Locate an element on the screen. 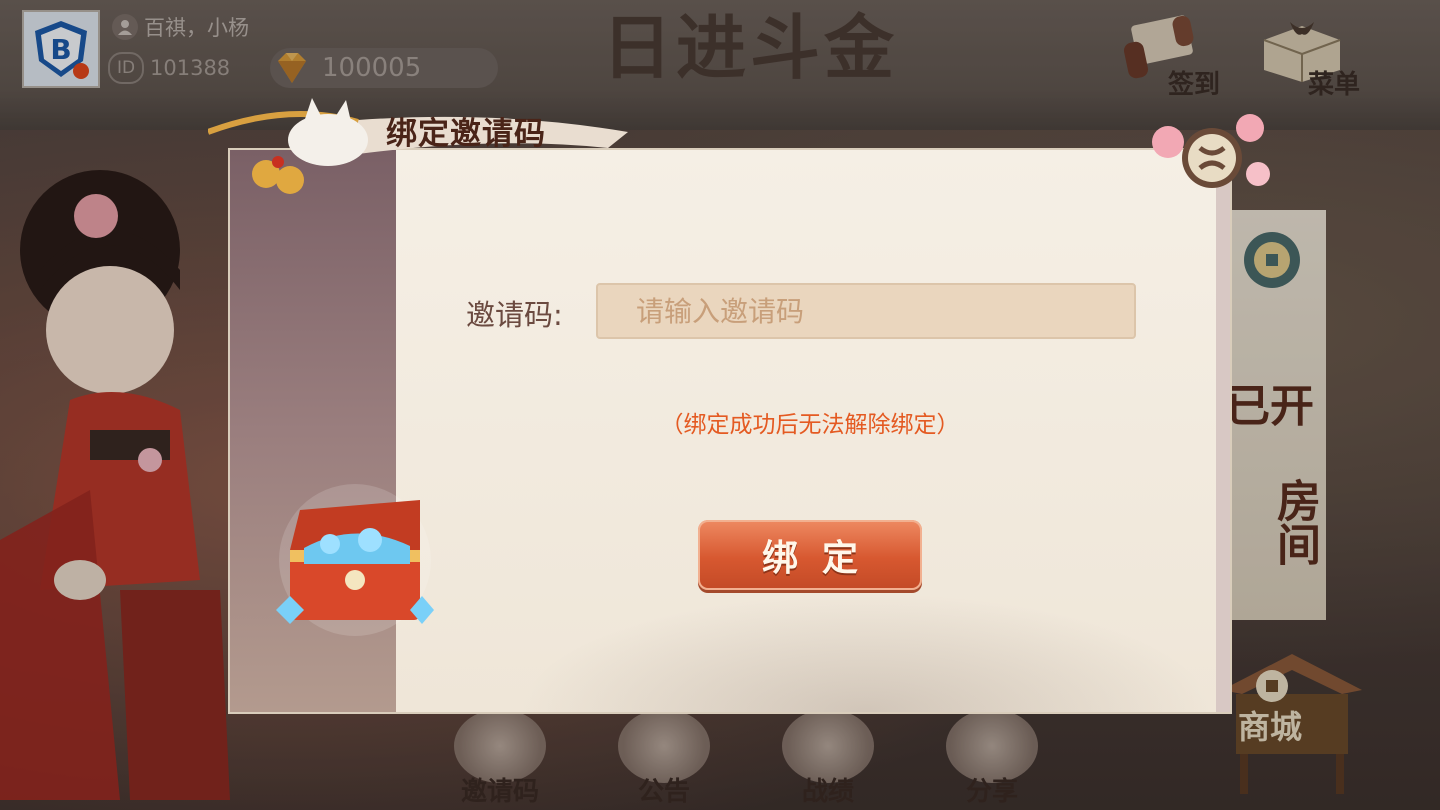 This screenshot has width=1440, height=810. treasure-chest-icon is located at coordinates (355, 560).